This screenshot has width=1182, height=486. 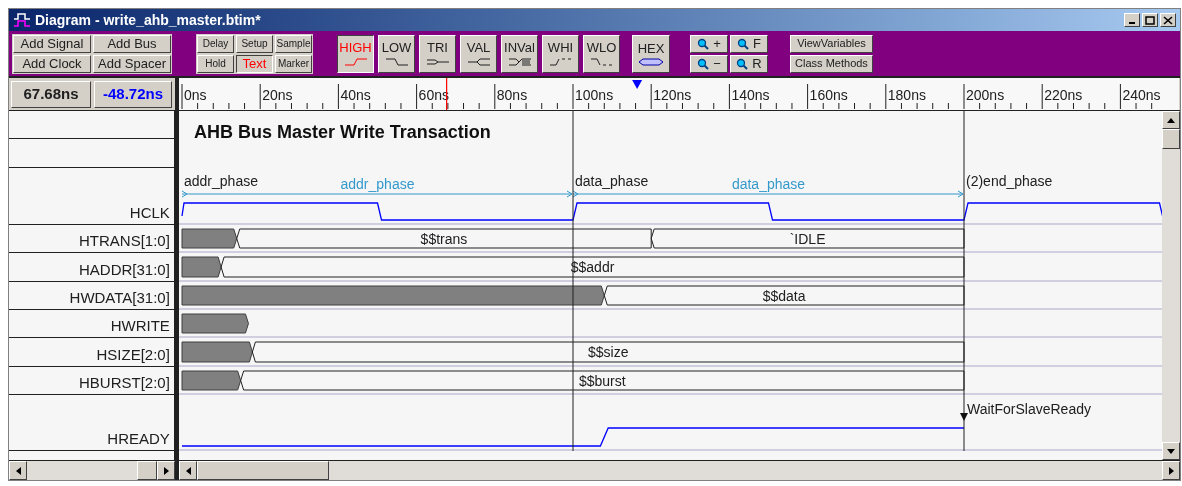 What do you see at coordinates (133, 94) in the screenshot?
I see `delta-time-readout: -48.72ns` at bounding box center [133, 94].